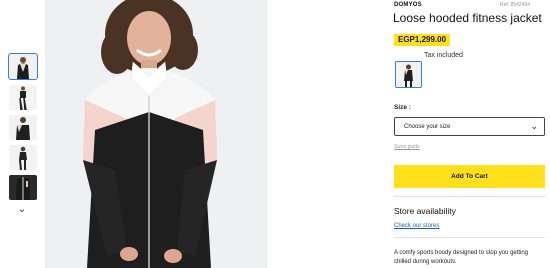 Image resolution: width=550 pixels, height=268 pixels. Describe the element at coordinates (416, 226) in the screenshot. I see `check-stores-link: Check our stores` at that location.